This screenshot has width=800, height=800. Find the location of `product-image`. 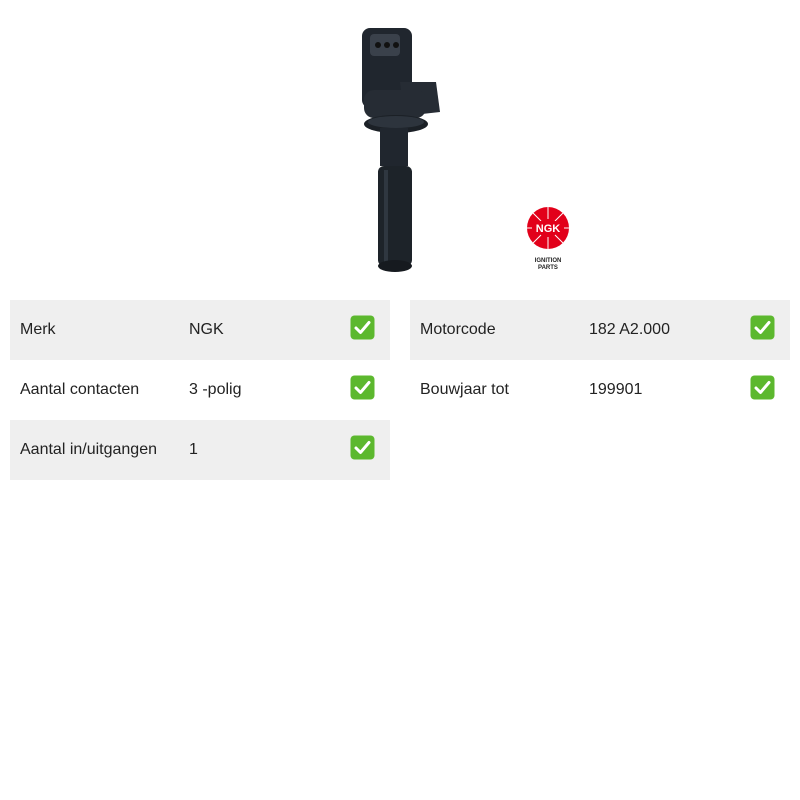

product-image is located at coordinates (400, 150).